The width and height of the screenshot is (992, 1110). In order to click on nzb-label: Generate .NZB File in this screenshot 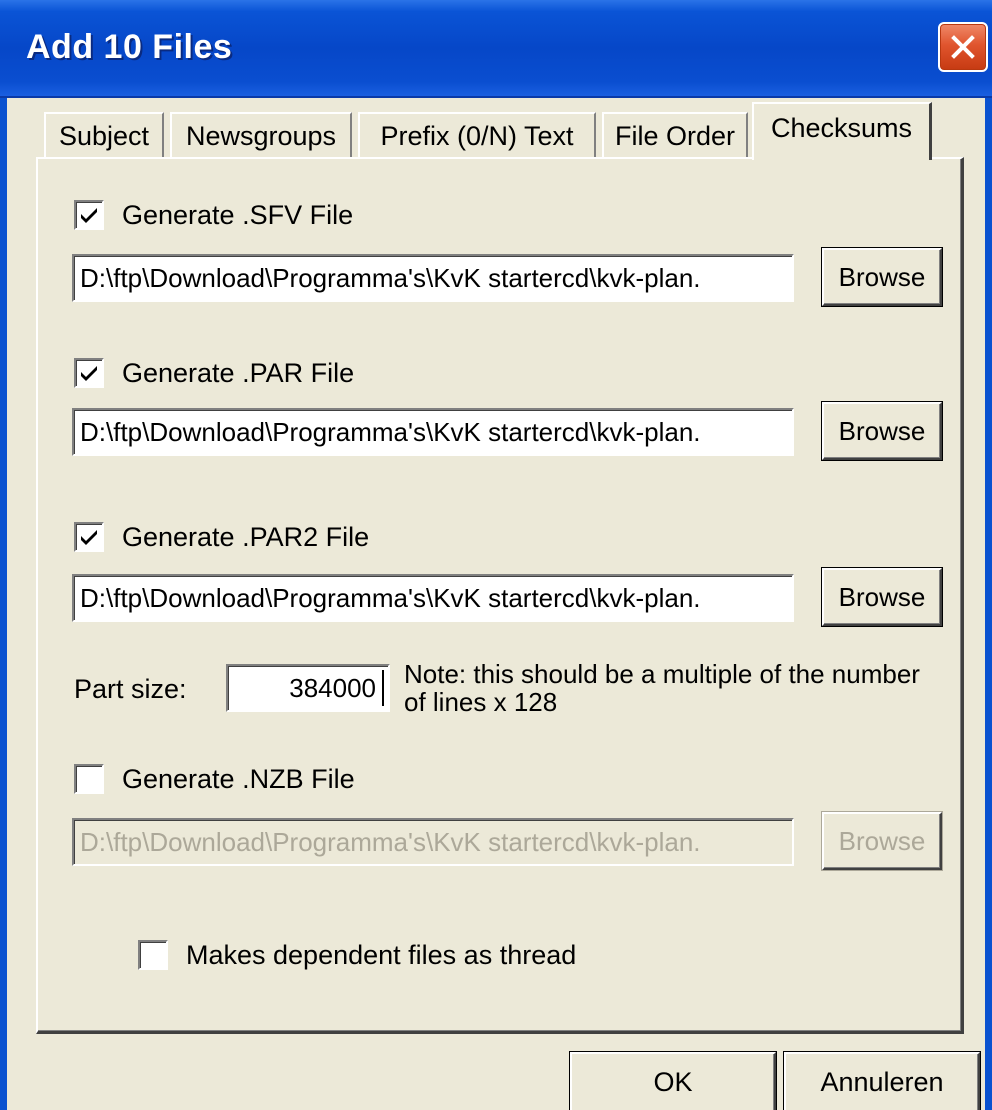, I will do `click(238, 779)`.